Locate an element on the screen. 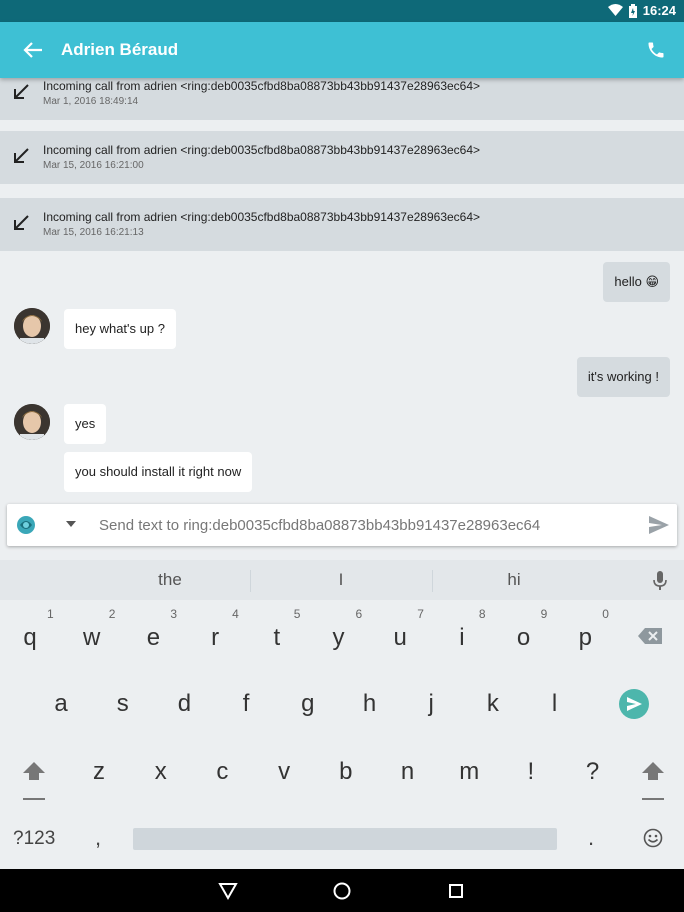 This screenshot has width=684, height=912. chevron-down-icon is located at coordinates (71, 524).